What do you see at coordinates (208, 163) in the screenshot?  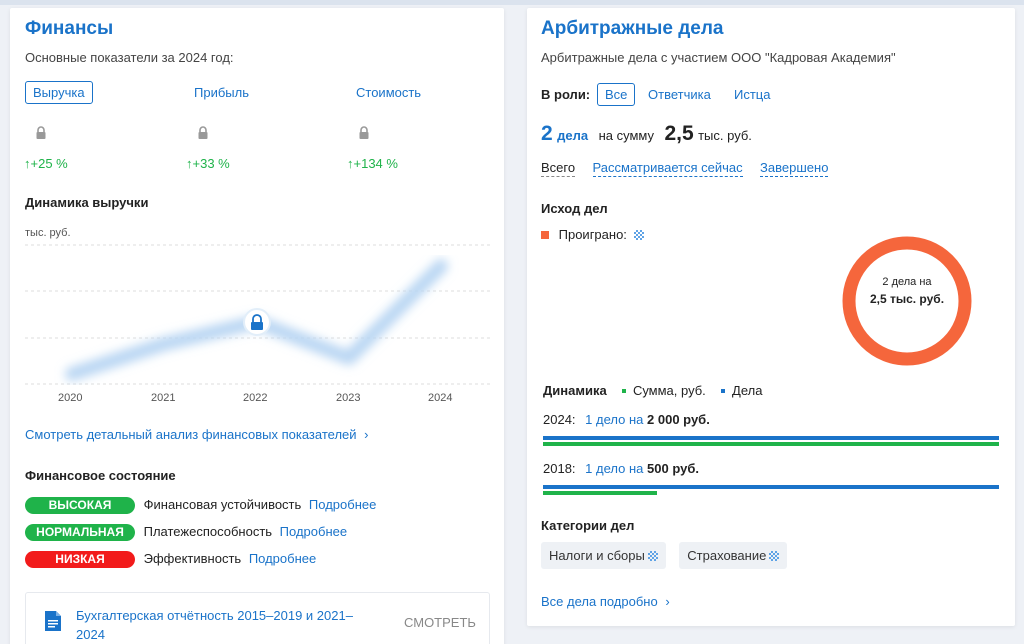 I see `profit-change: ↑+33 %` at bounding box center [208, 163].